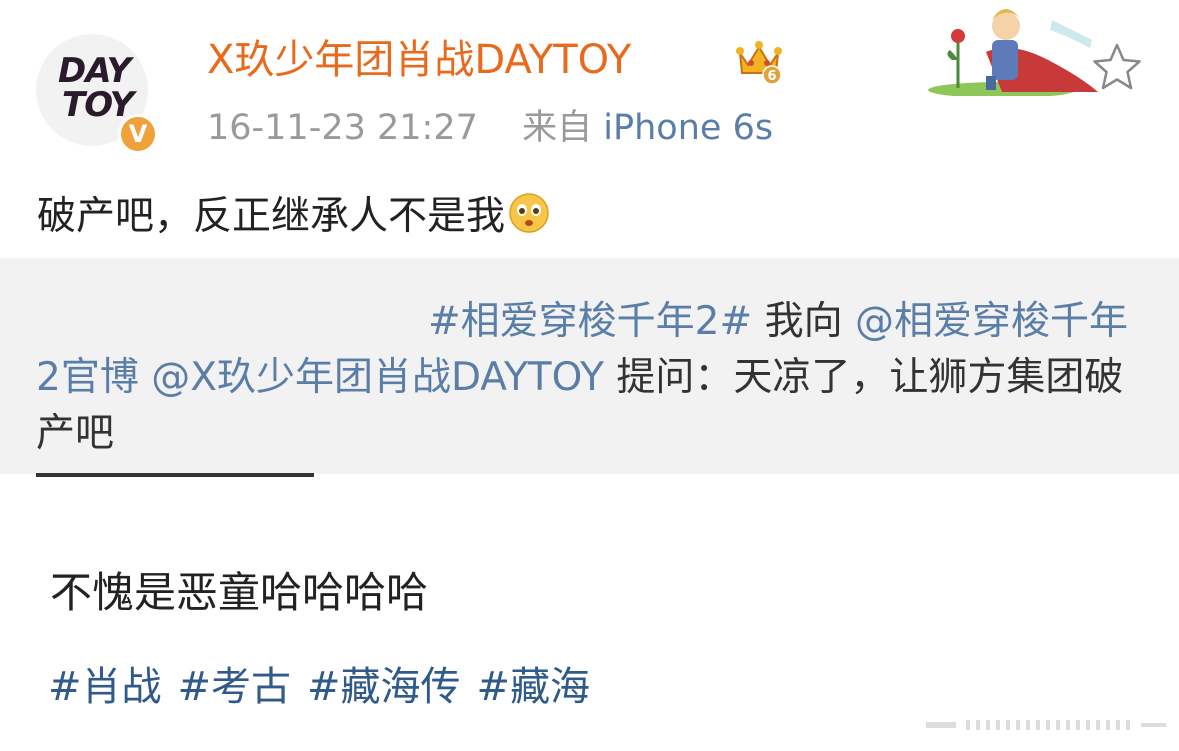  What do you see at coordinates (145, 377) in the screenshot?
I see `retweet-space` at bounding box center [145, 377].